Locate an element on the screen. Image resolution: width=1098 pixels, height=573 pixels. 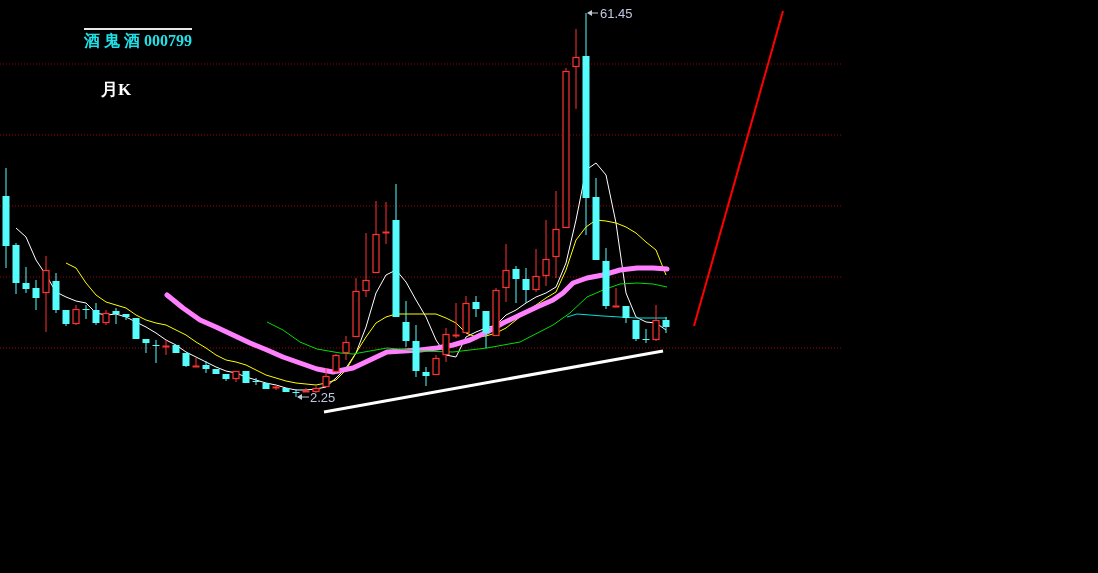
period-label: 月K is located at coordinates (116, 90).